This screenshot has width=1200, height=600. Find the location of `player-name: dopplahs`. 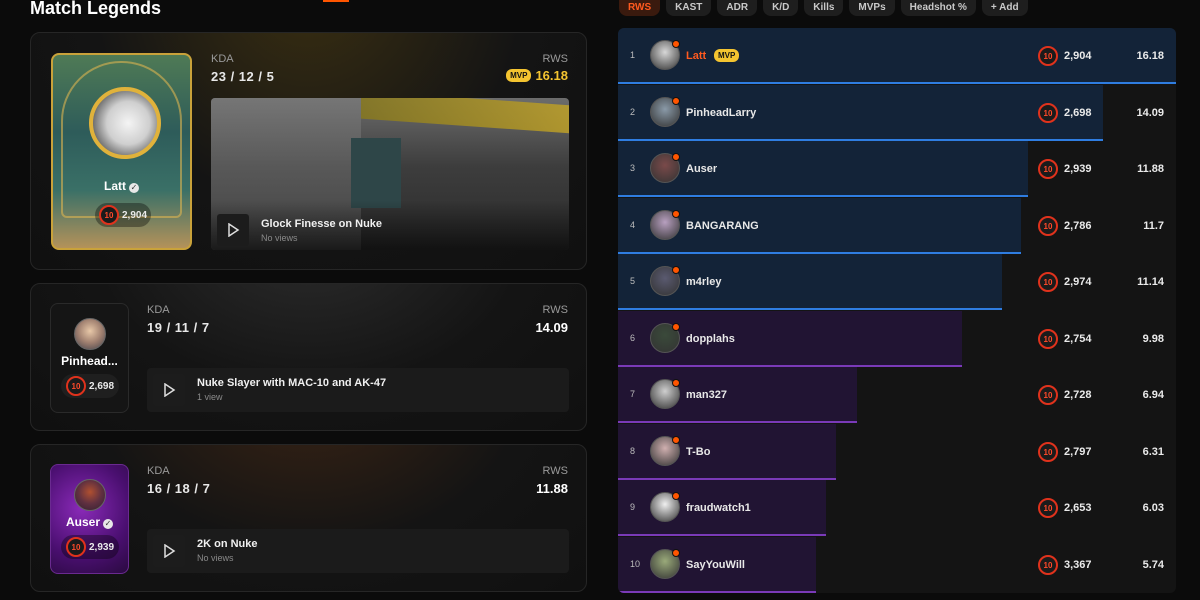

player-name: dopplahs is located at coordinates (710, 339).